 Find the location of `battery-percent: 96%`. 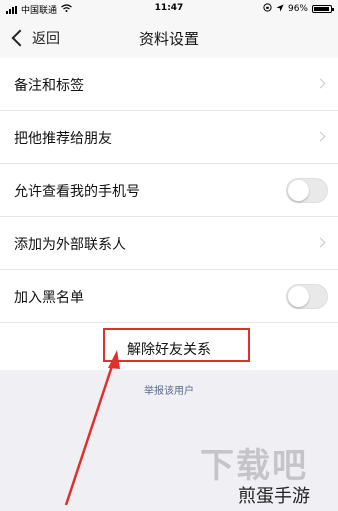

battery-percent: 96% is located at coordinates (297, 9).